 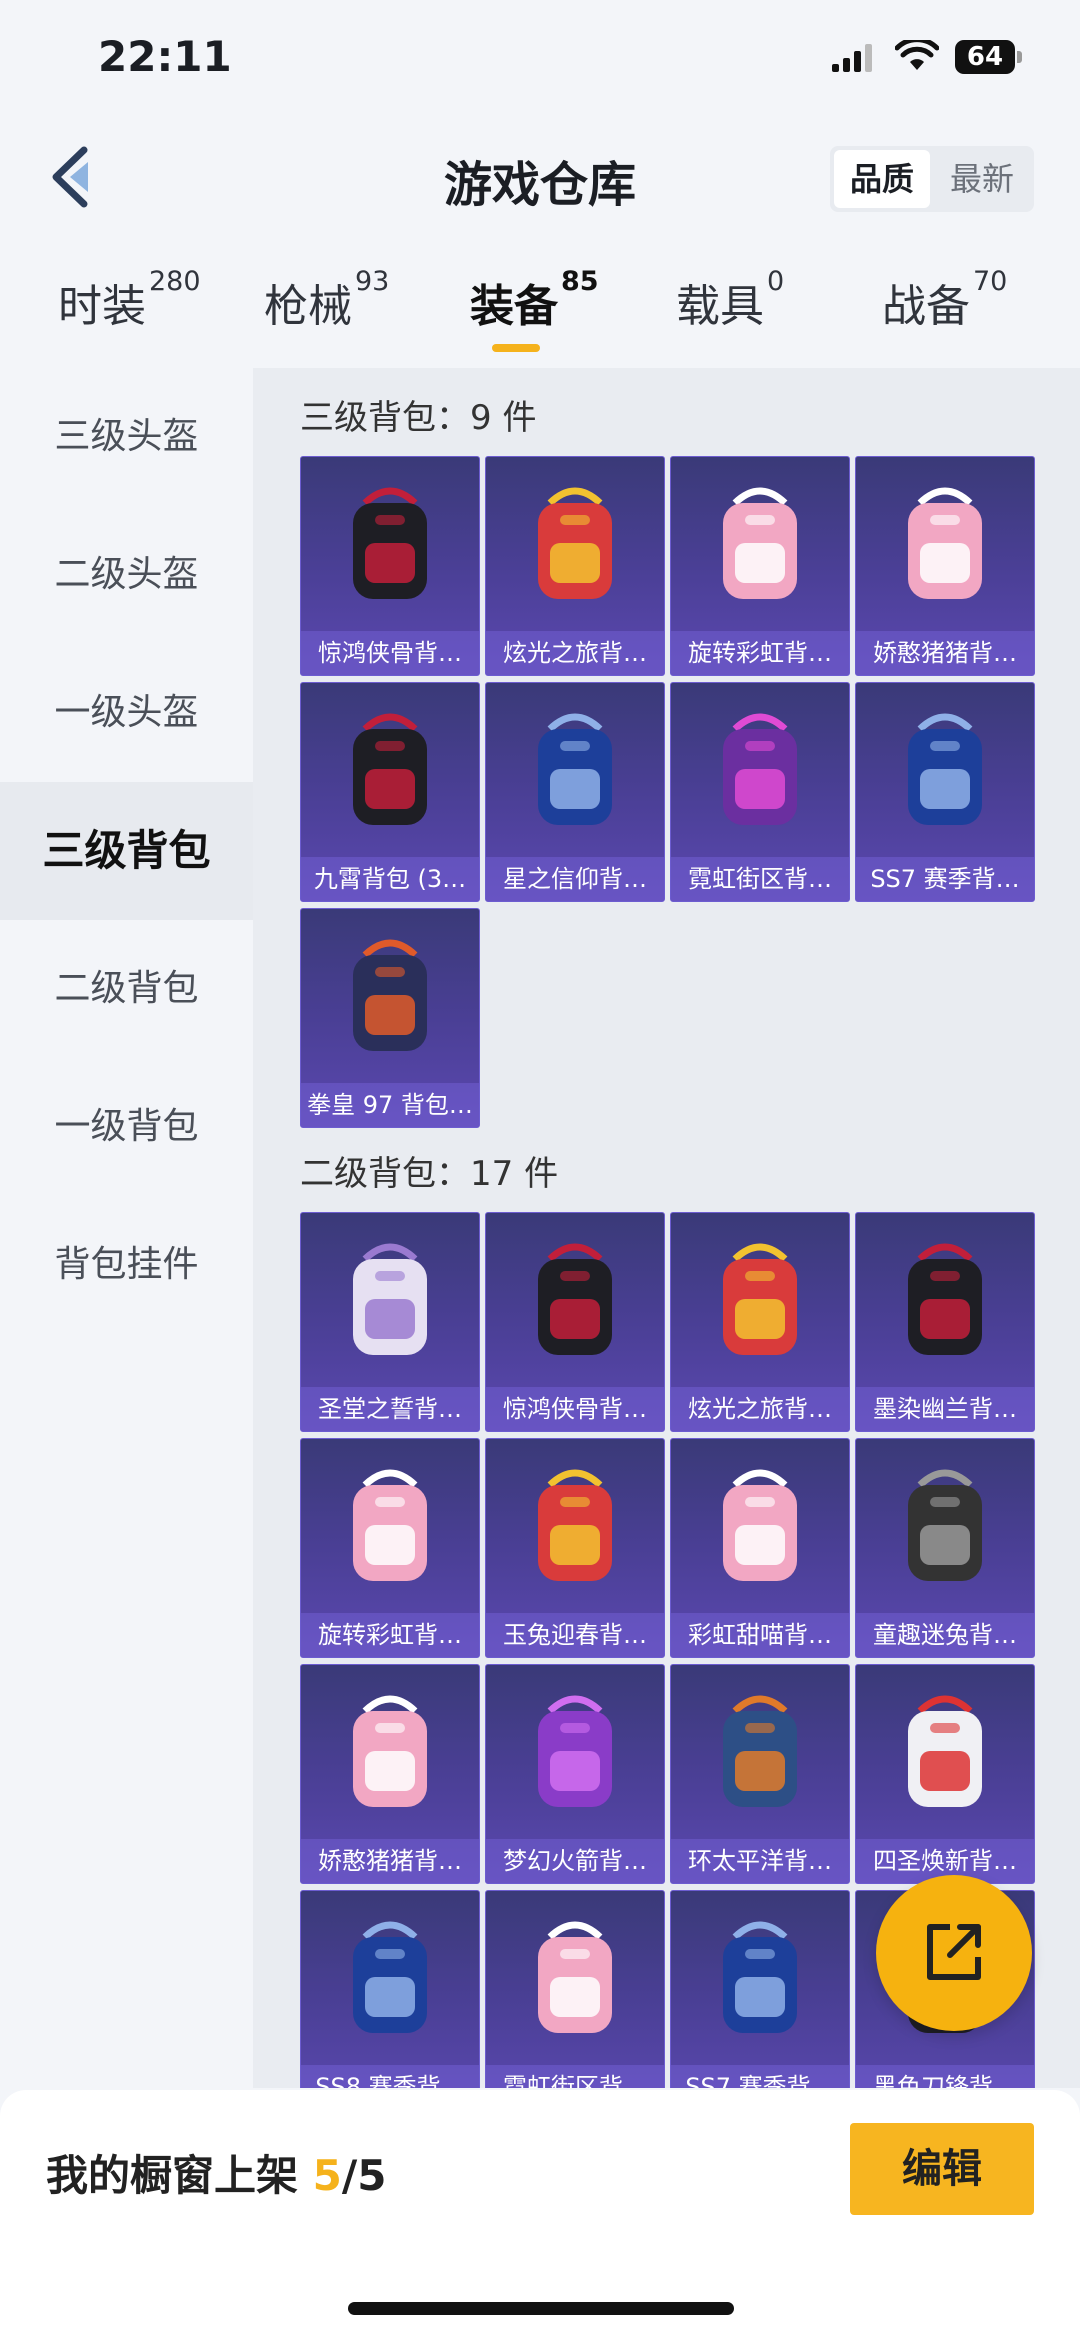 I want to click on battery-level: 64, so click(x=985, y=57).